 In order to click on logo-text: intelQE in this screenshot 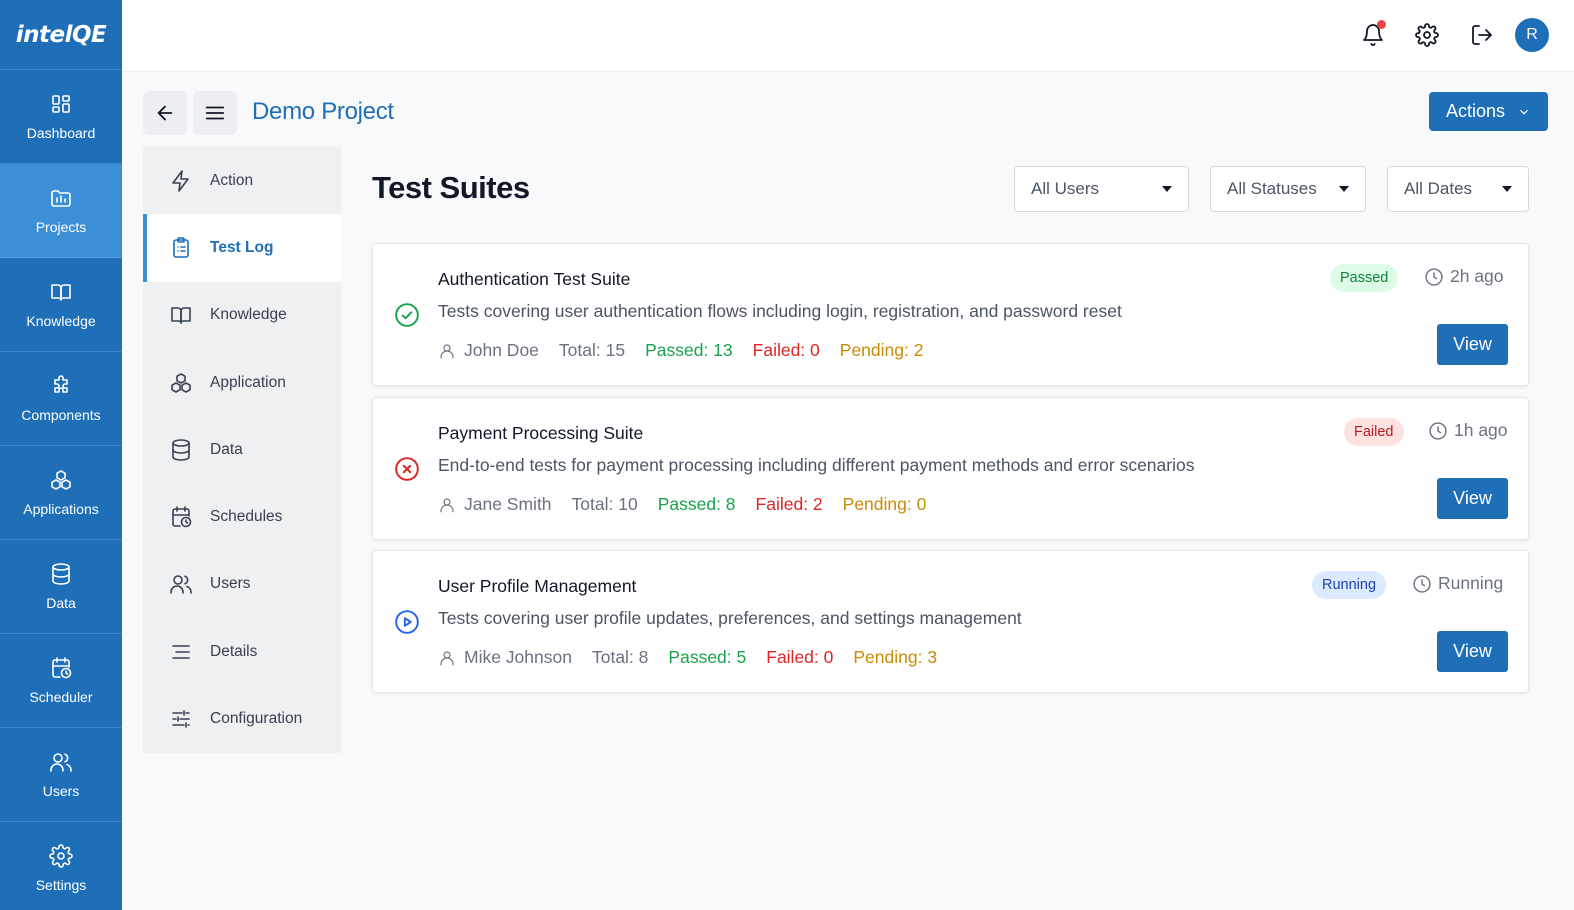, I will do `click(61, 34)`.